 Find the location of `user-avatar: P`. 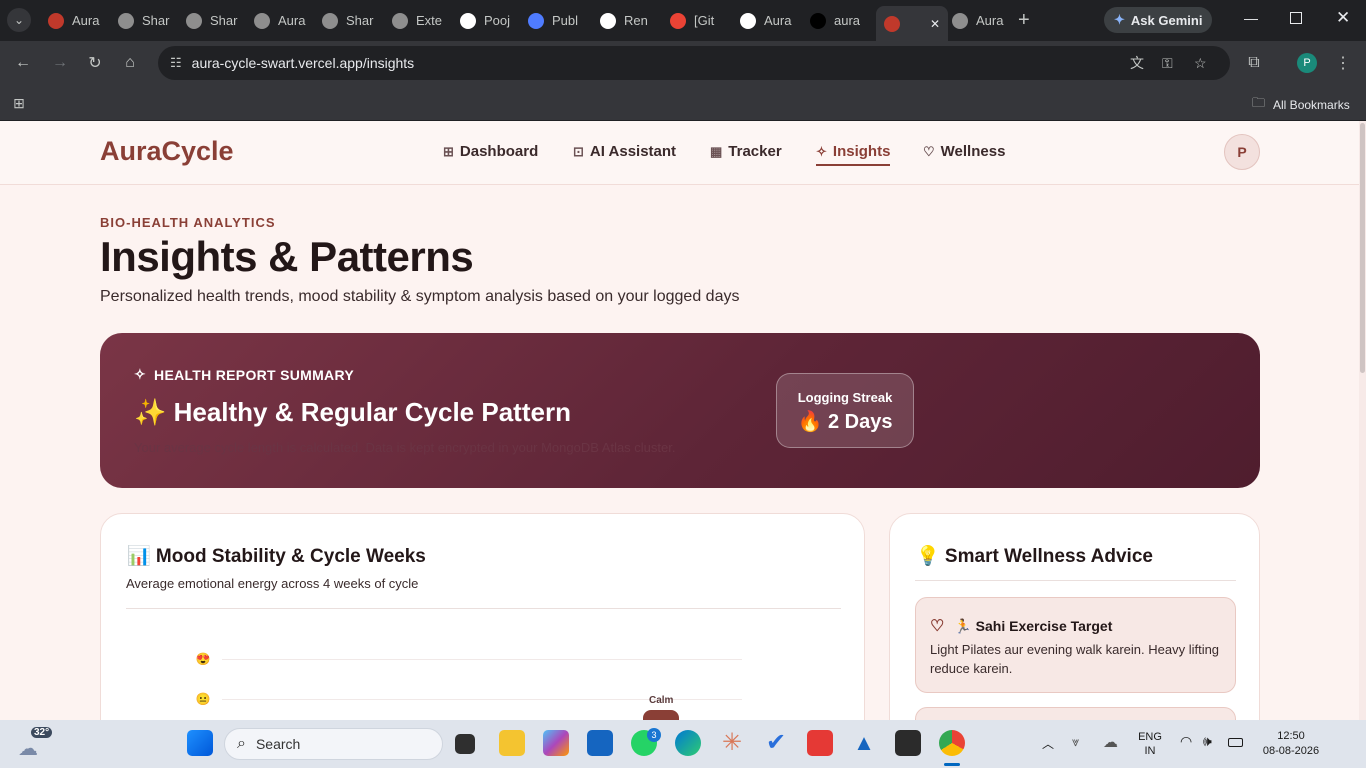

user-avatar: P is located at coordinates (1242, 152).